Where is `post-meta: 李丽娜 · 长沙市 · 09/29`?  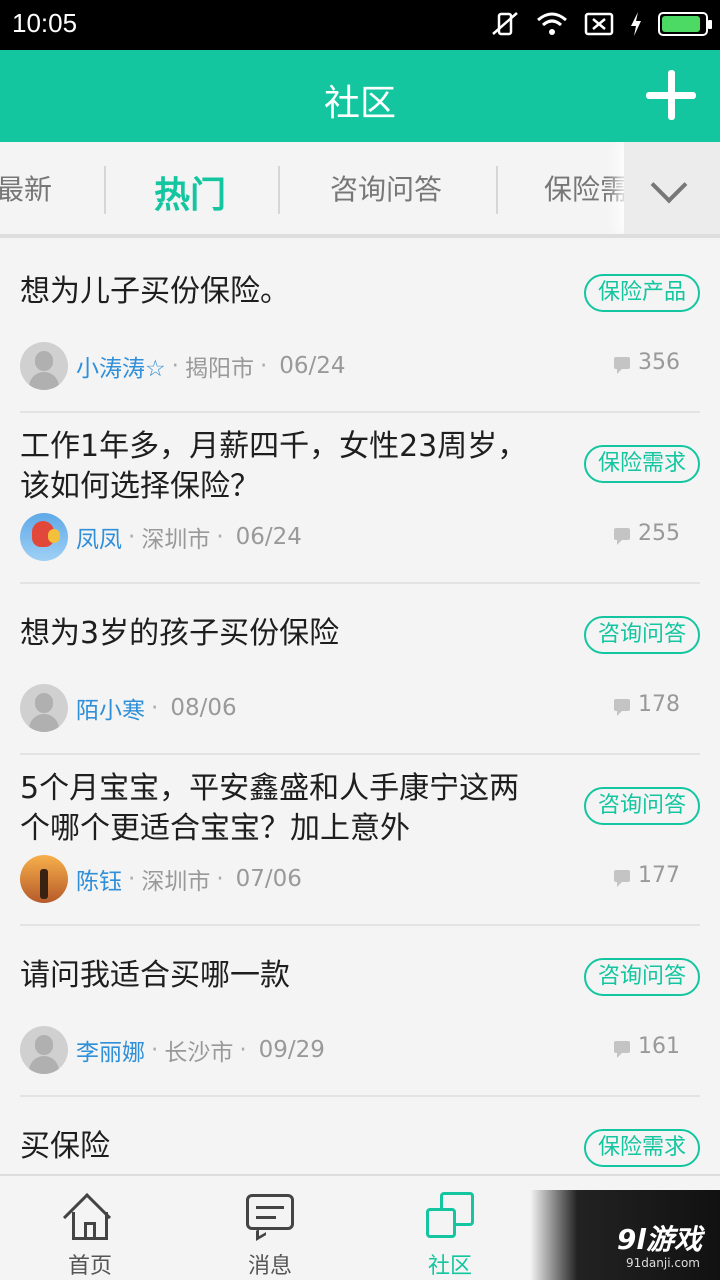 post-meta: 李丽娜 · 长沙市 · 09/29 is located at coordinates (172, 1050).